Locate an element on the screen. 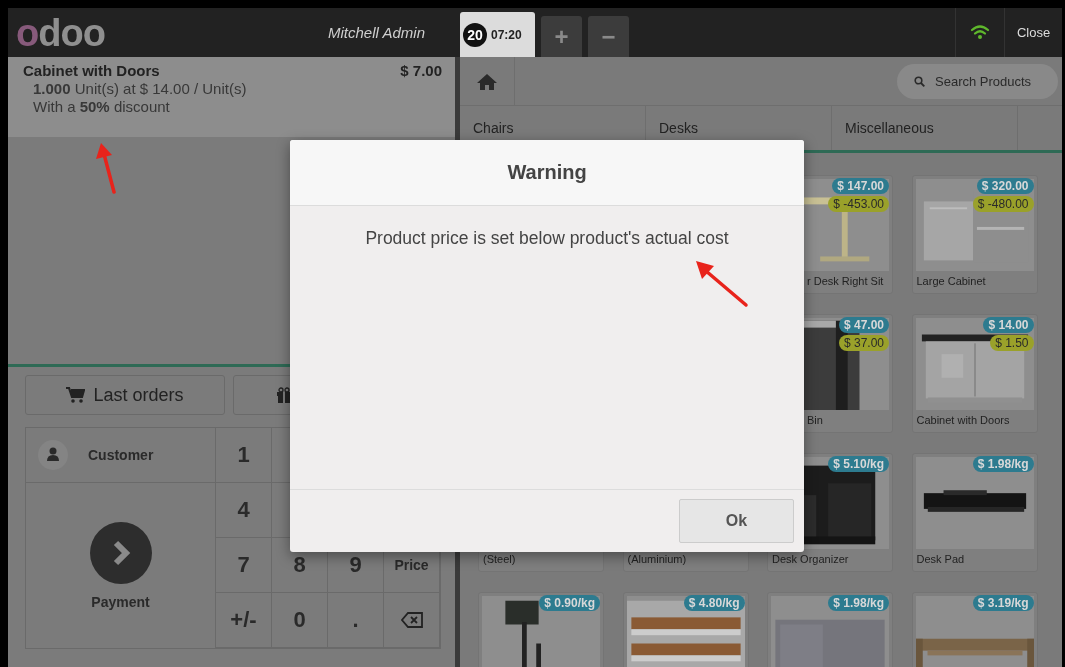 The image size is (1065, 667). numpad-key: +/- is located at coordinates (244, 620).